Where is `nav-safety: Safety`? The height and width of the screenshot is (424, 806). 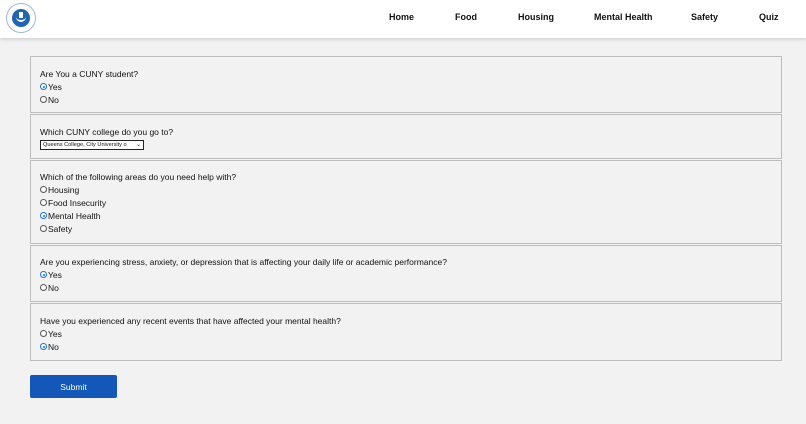
nav-safety: Safety is located at coordinates (704, 18).